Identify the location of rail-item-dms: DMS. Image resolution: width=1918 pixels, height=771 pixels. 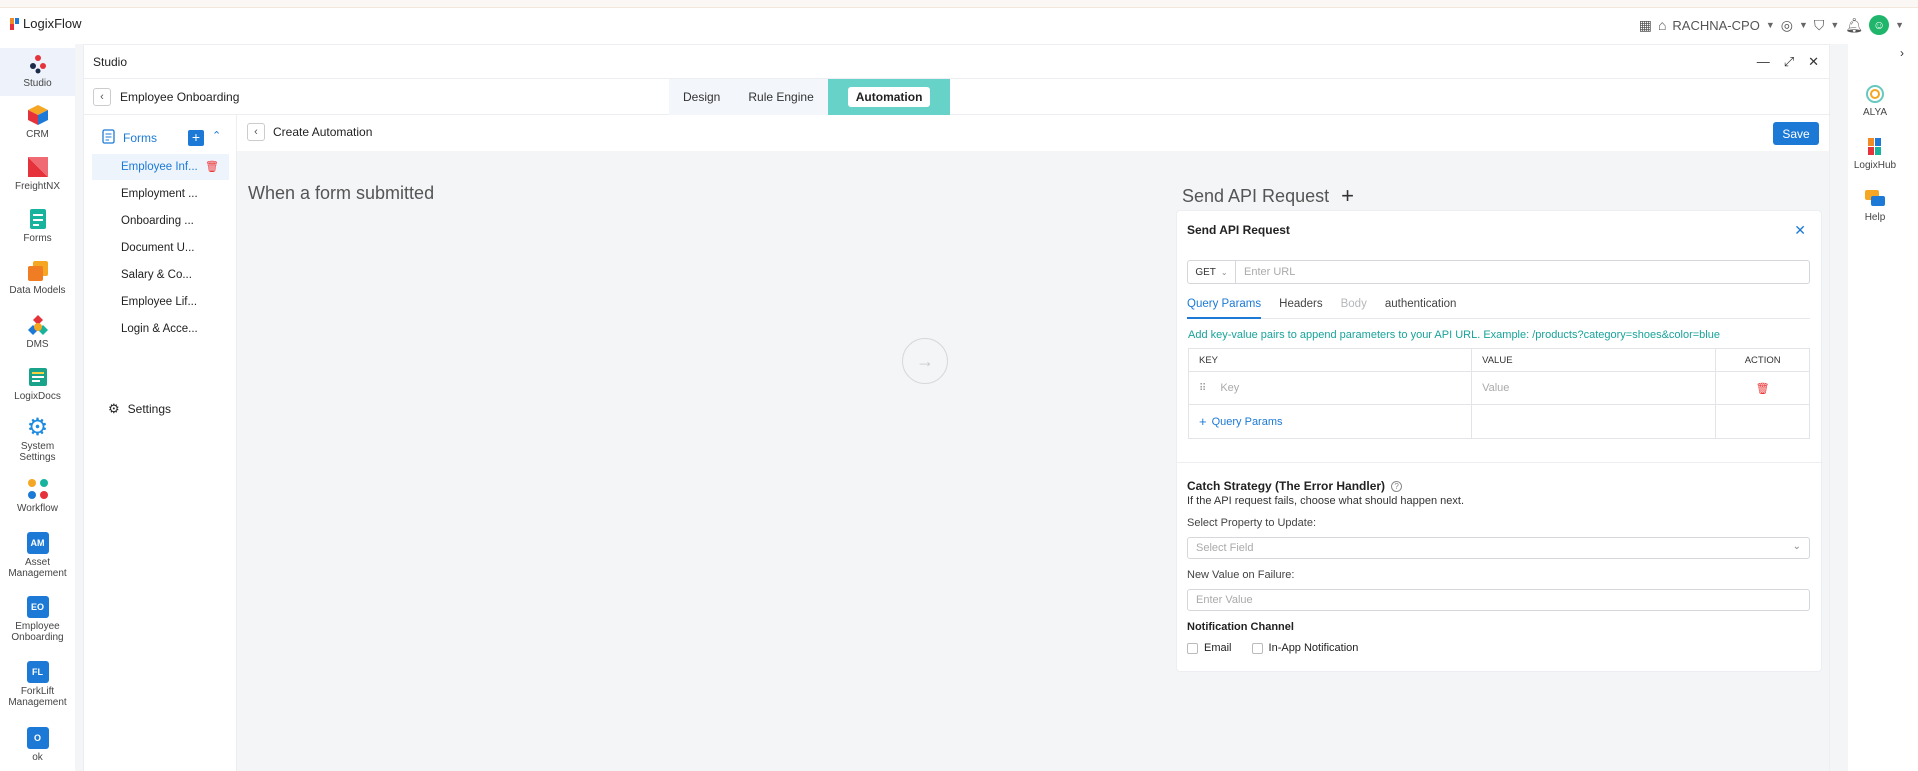
(37, 332).